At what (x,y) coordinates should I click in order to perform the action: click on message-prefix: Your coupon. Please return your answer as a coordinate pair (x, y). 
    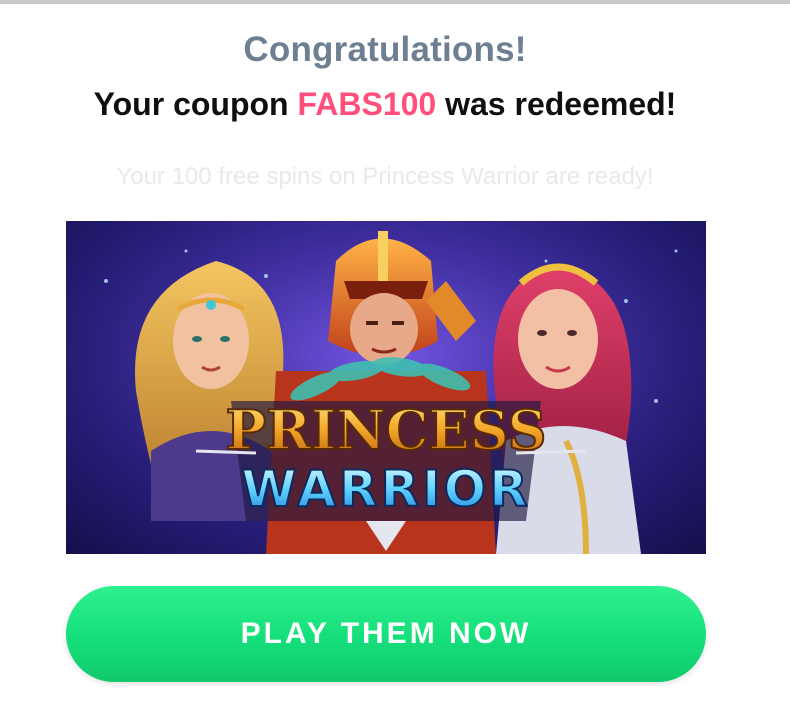
    Looking at the image, I should click on (195, 104).